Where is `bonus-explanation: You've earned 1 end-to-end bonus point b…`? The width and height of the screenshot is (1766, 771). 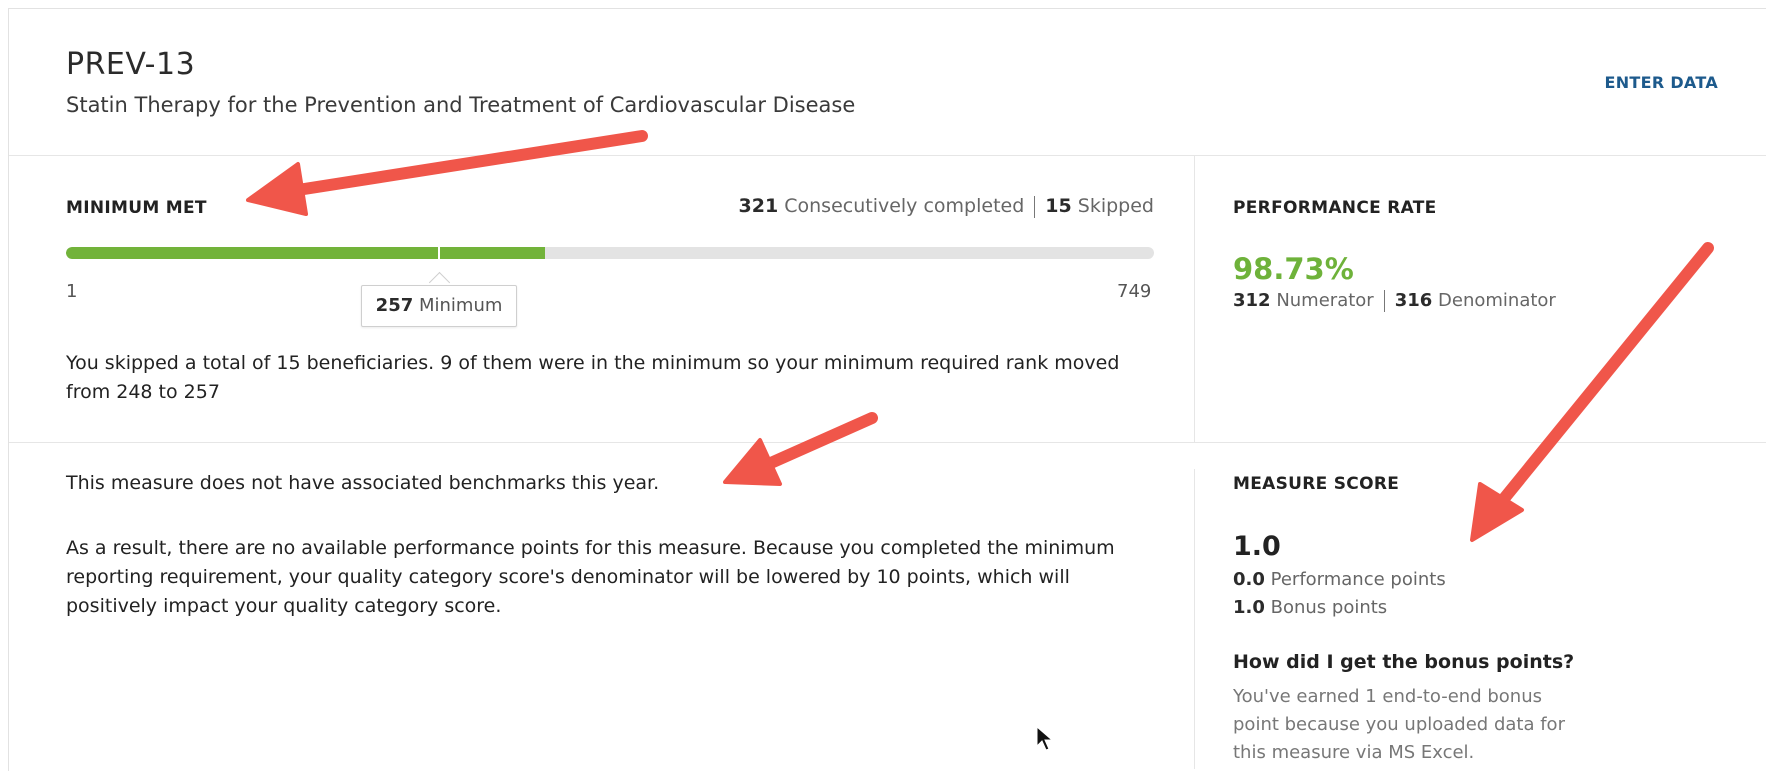 bonus-explanation: You've earned 1 end-to-end bonus point b… is located at coordinates (1399, 724).